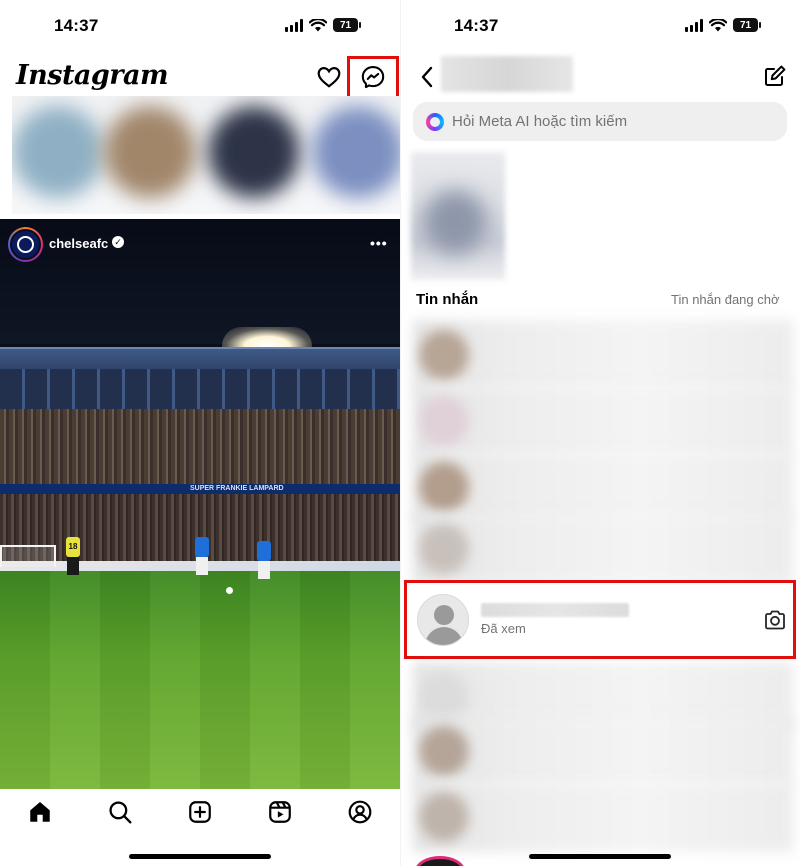 This screenshot has height=866, width=800. What do you see at coordinates (200, 389) in the screenshot?
I see `stadium-beams` at bounding box center [200, 389].